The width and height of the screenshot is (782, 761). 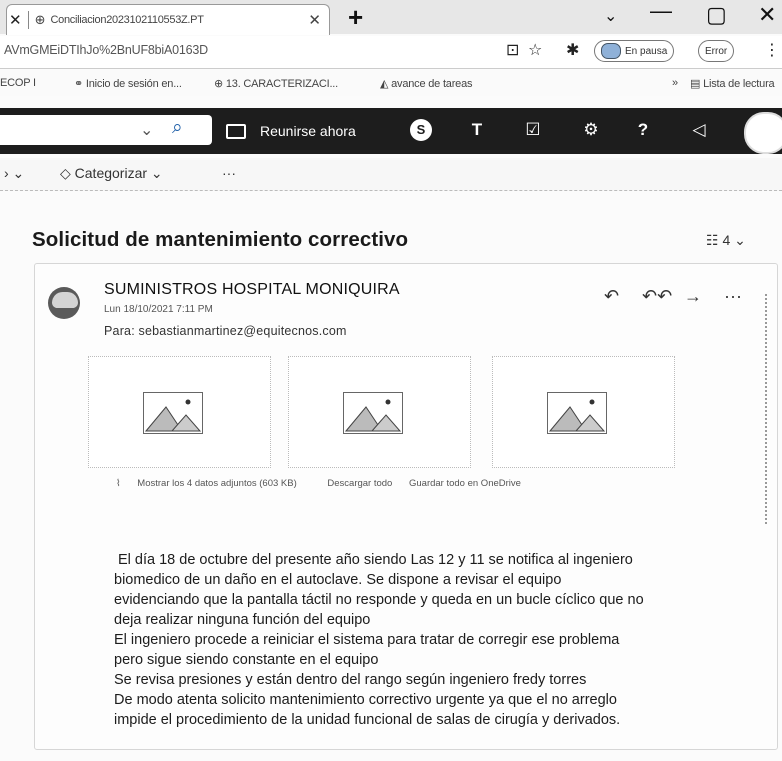 What do you see at coordinates (763, 133) in the screenshot?
I see `user-avatar` at bounding box center [763, 133].